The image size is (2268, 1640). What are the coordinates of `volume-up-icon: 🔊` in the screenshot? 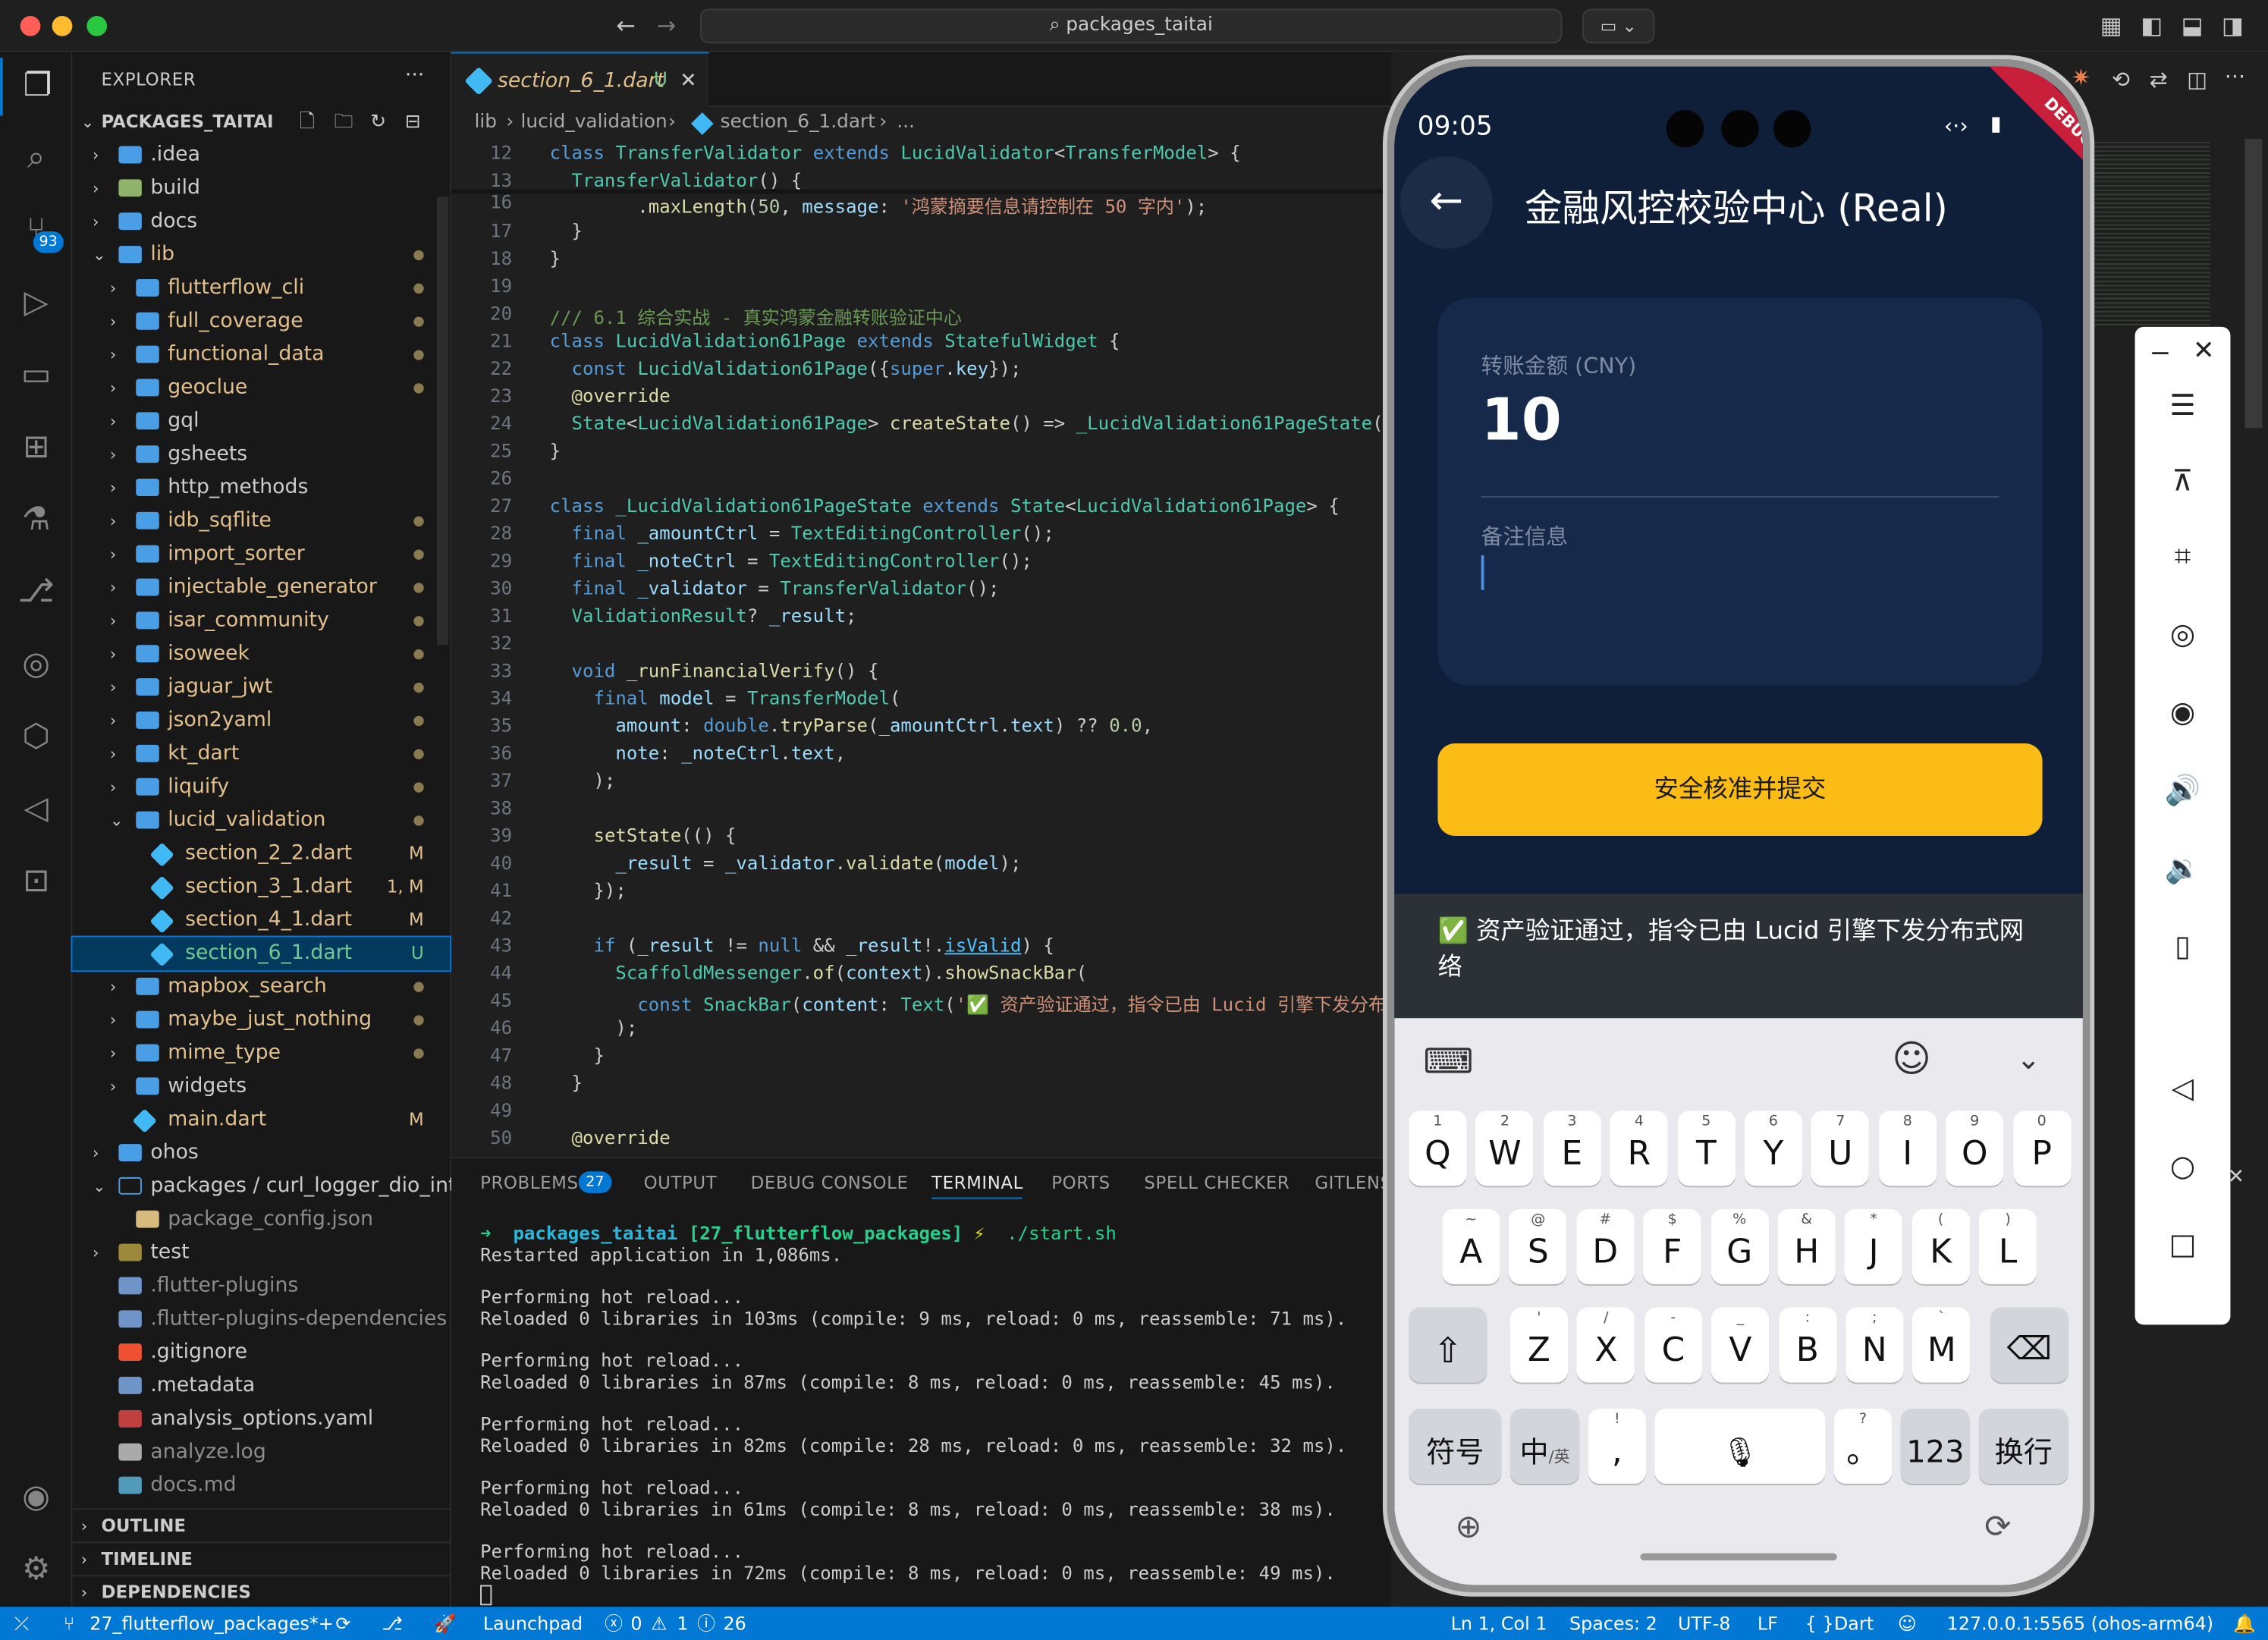 It's located at (2183, 790).